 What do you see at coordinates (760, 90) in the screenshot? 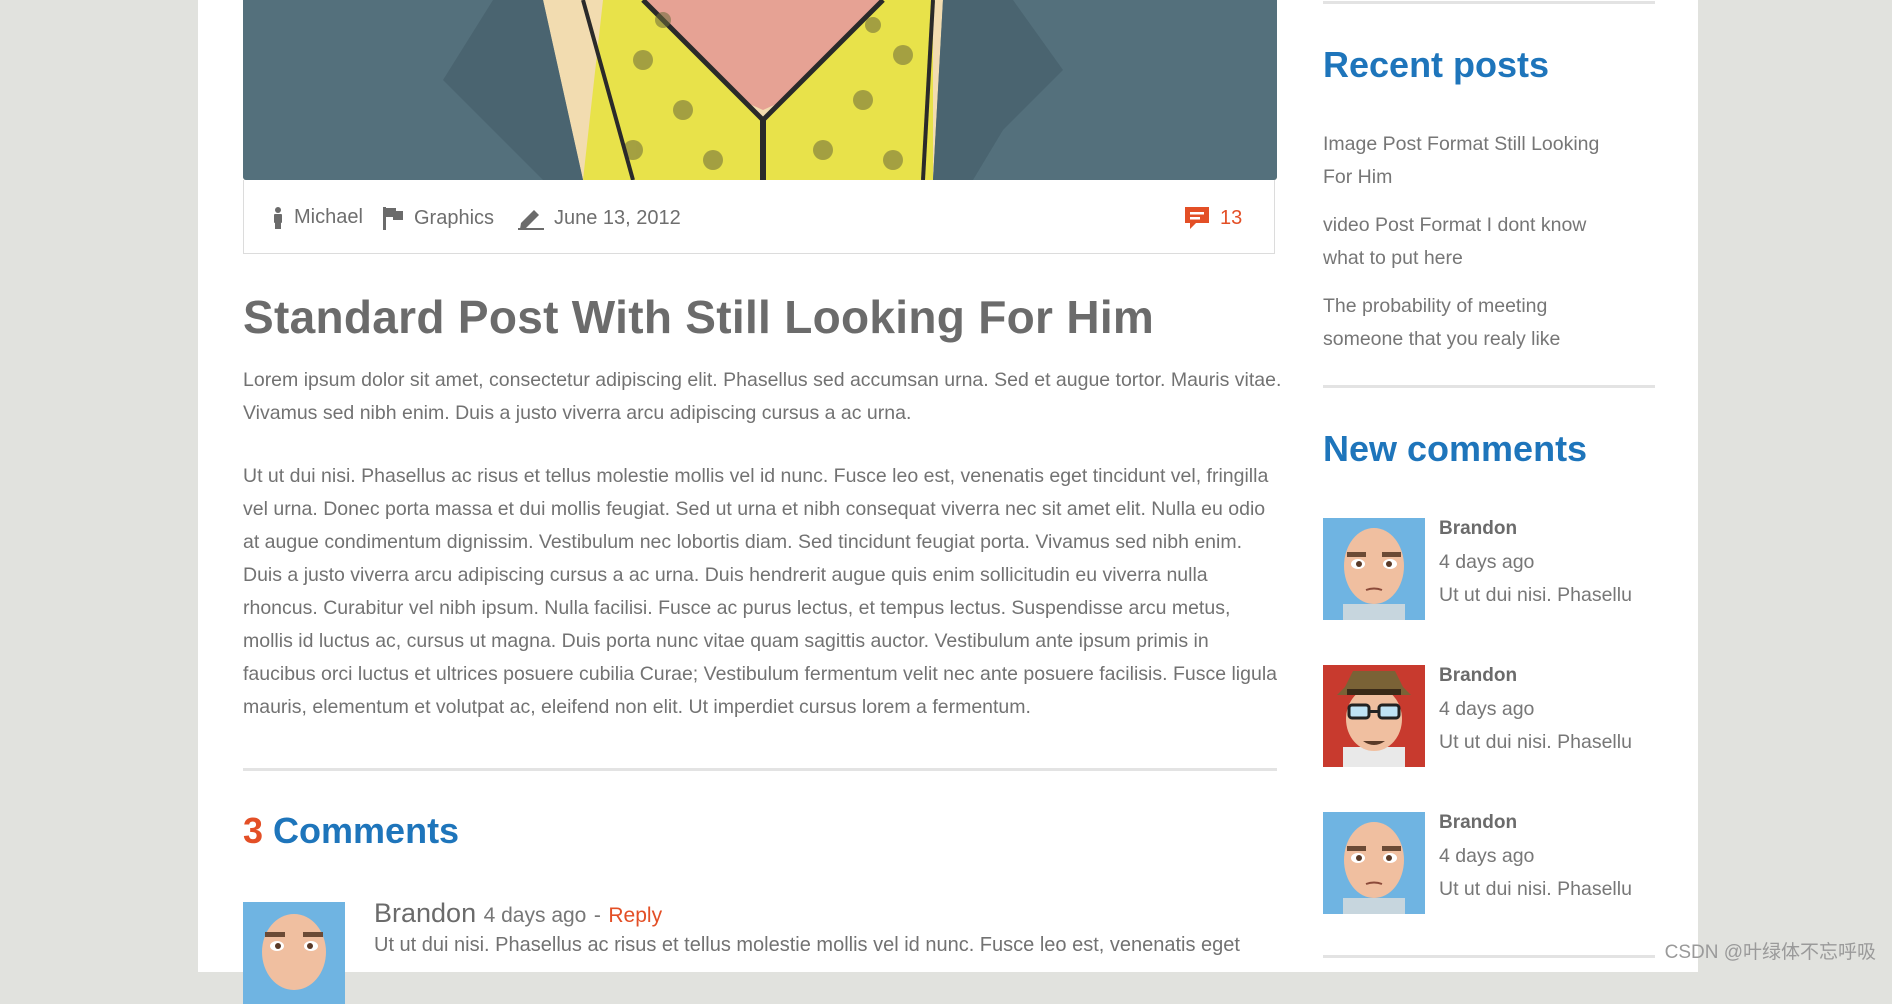
I see `post-featured-image` at bounding box center [760, 90].